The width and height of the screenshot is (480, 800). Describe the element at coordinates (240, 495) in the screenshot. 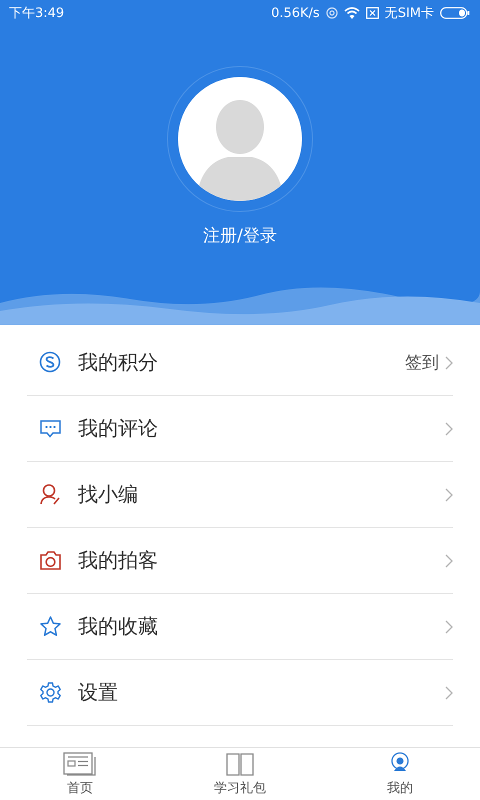

I see `menu-item: 找小编` at that location.